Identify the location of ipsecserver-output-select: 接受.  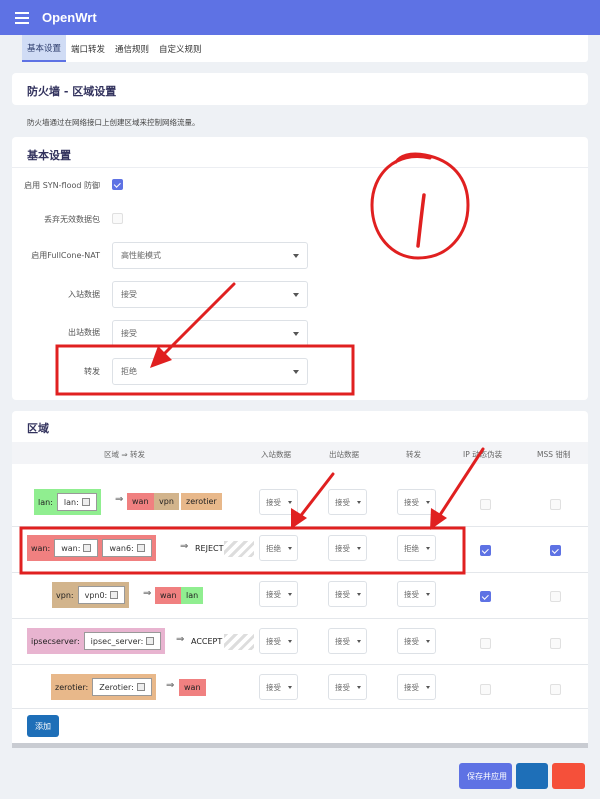
(347, 641).